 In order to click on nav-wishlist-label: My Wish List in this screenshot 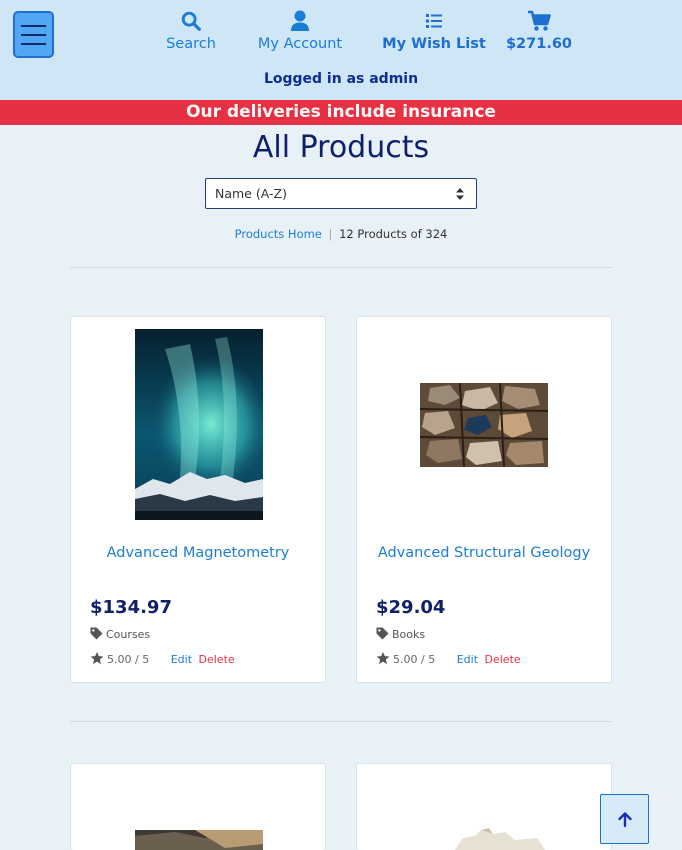, I will do `click(434, 44)`.